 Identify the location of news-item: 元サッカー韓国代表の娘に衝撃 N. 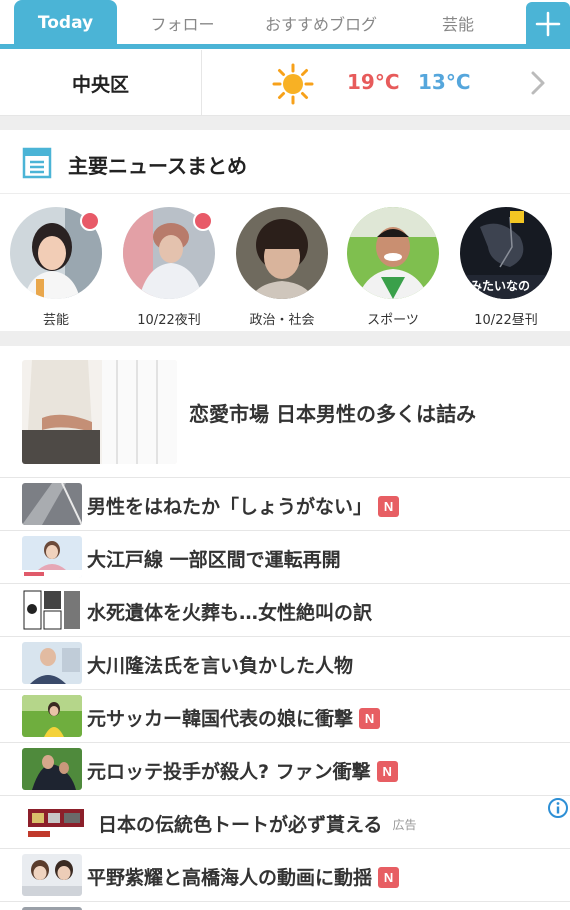
(285, 716).